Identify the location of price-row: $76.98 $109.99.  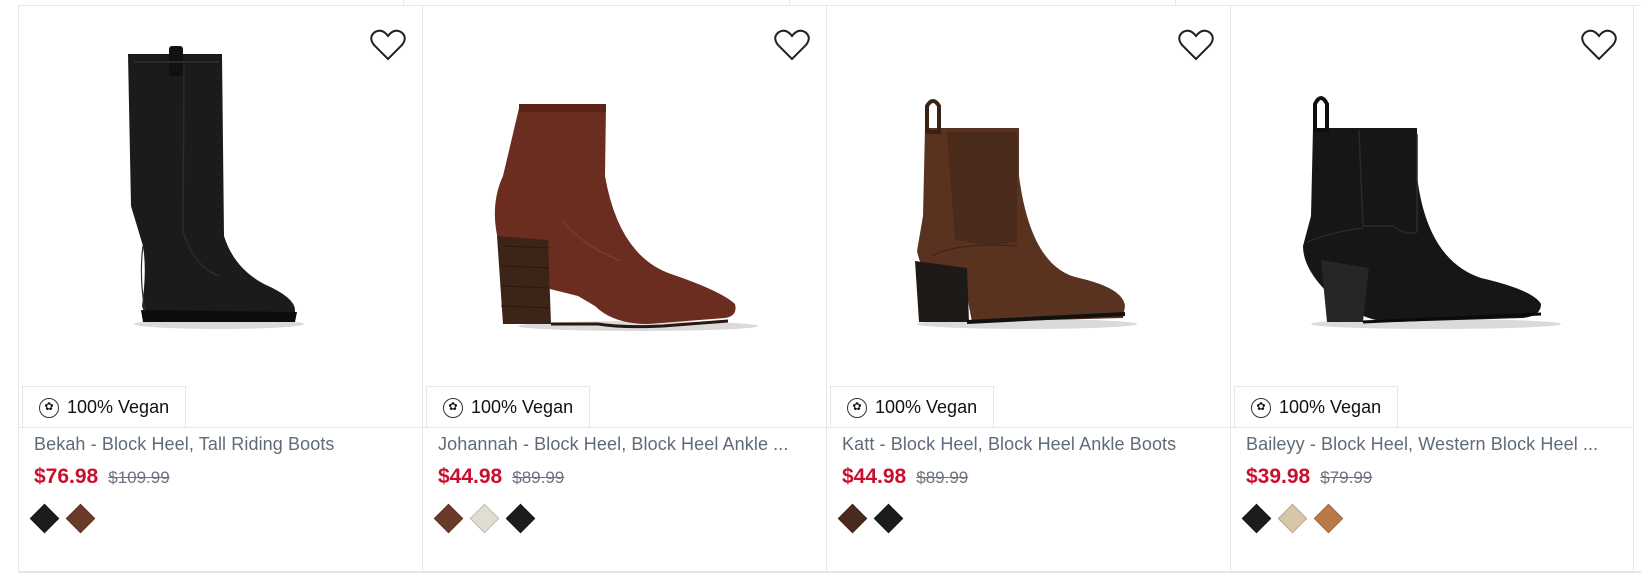
(102, 477).